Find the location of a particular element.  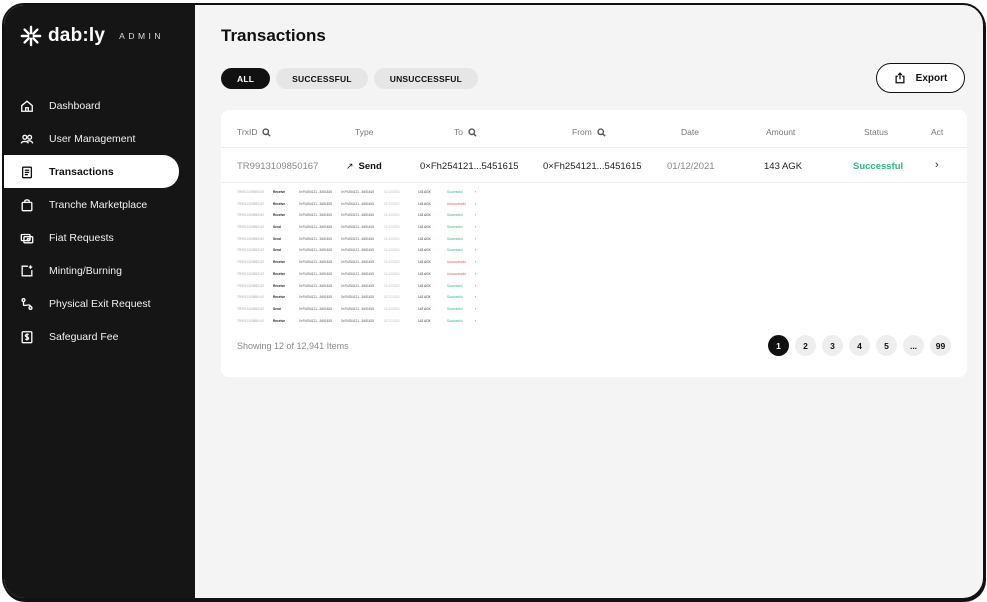

sidebar-item-physical-exit-request: Physical Exit Request is located at coordinates (99, 303).